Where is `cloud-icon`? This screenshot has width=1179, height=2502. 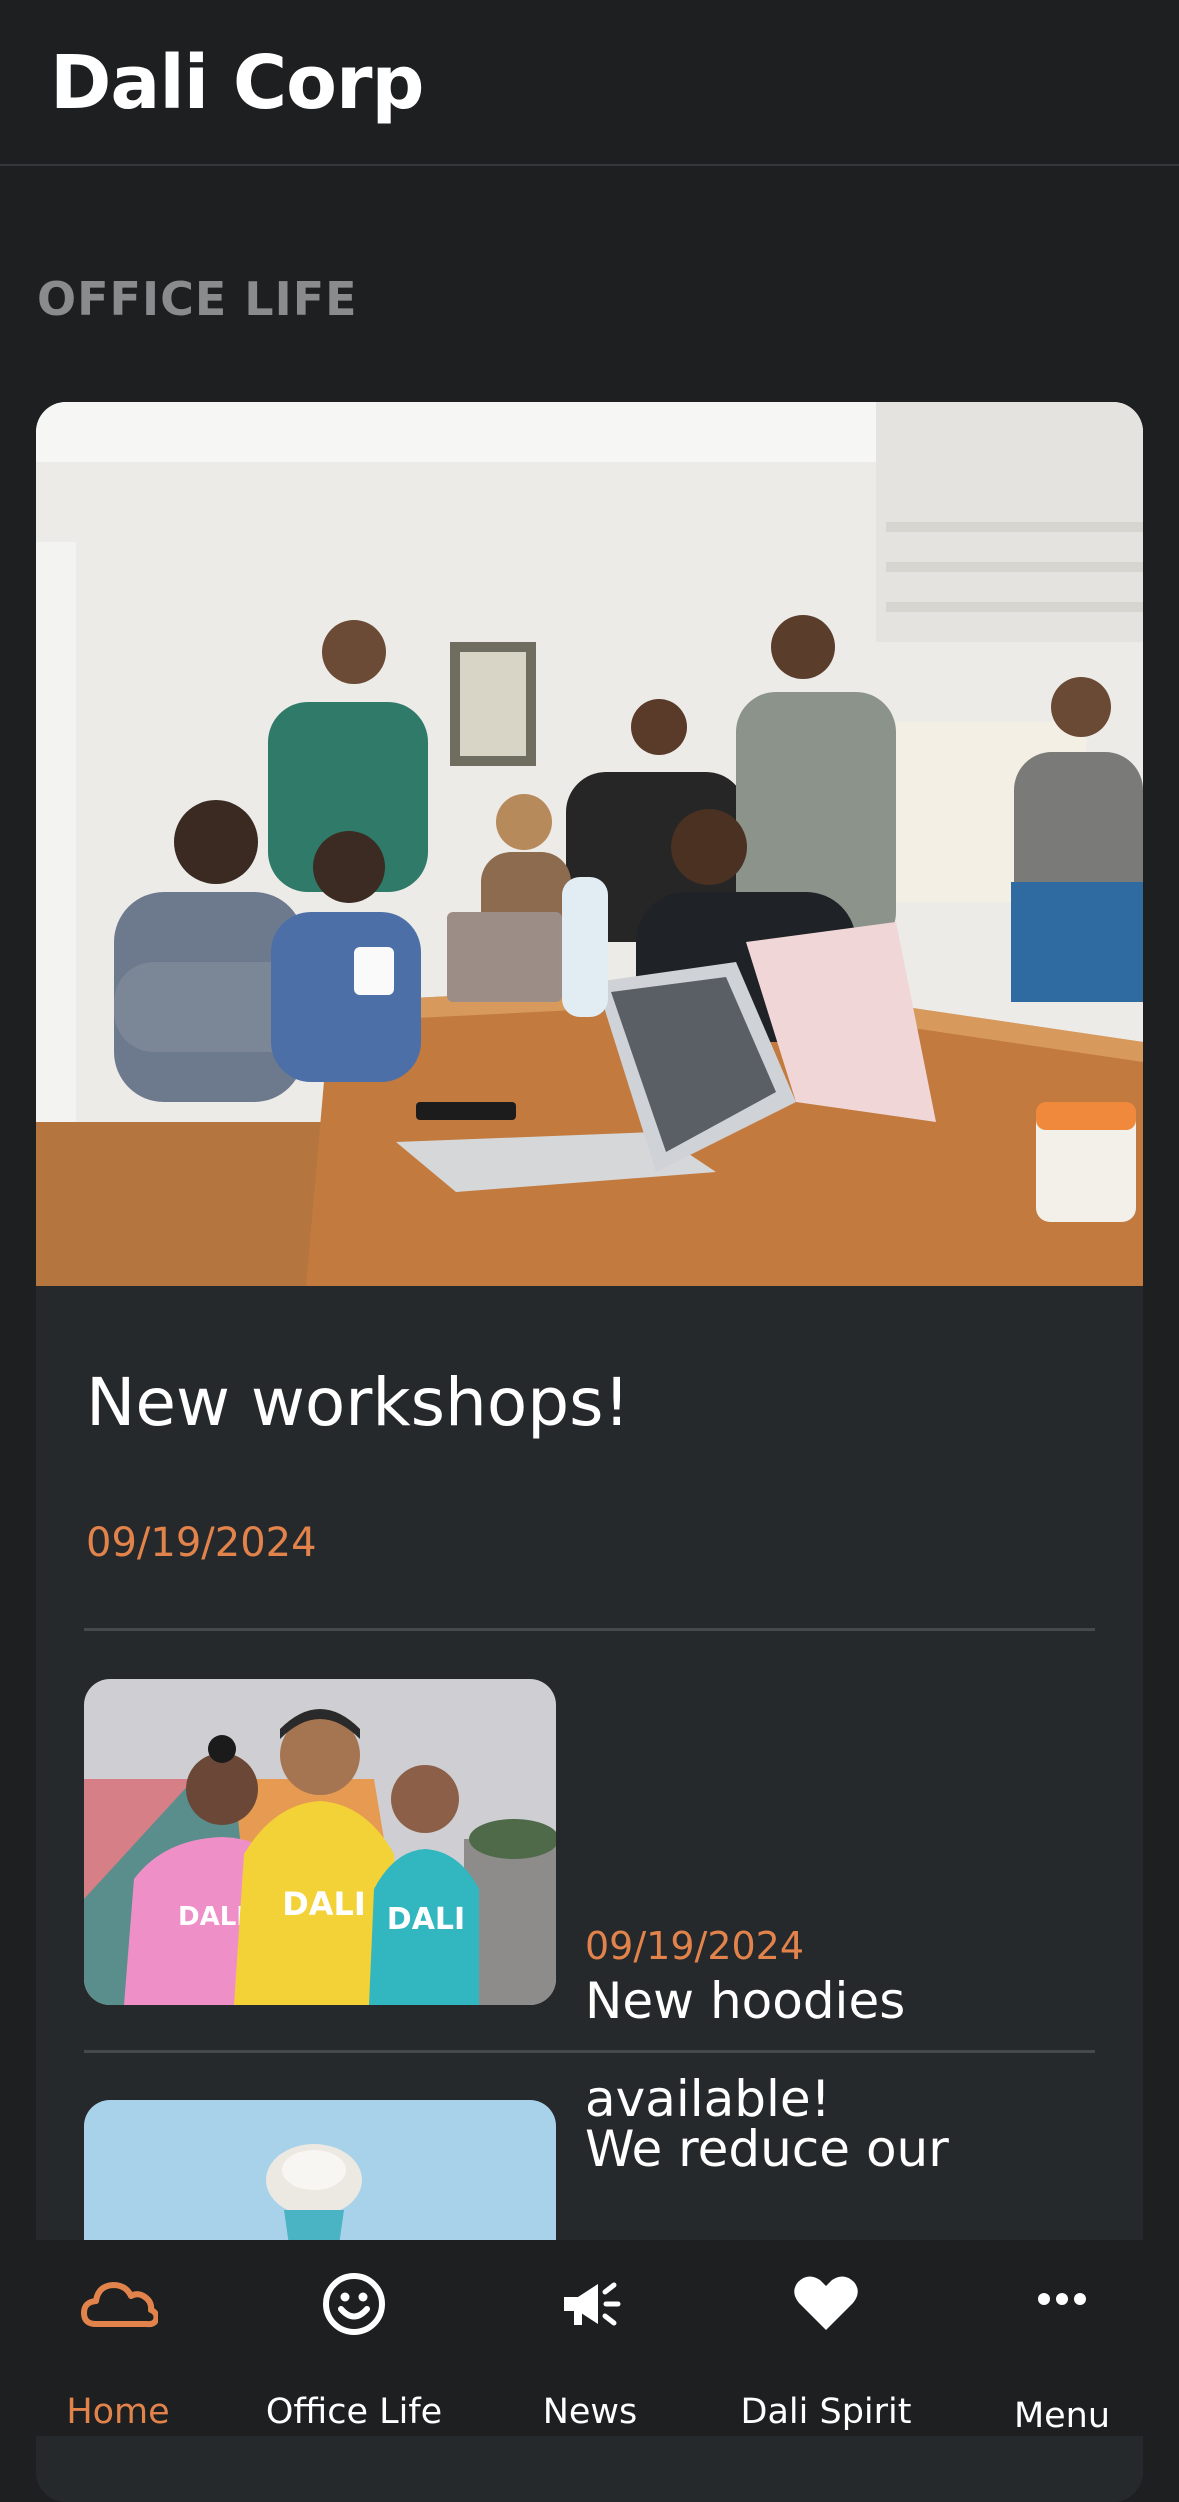
cloud-icon is located at coordinates (119, 2305).